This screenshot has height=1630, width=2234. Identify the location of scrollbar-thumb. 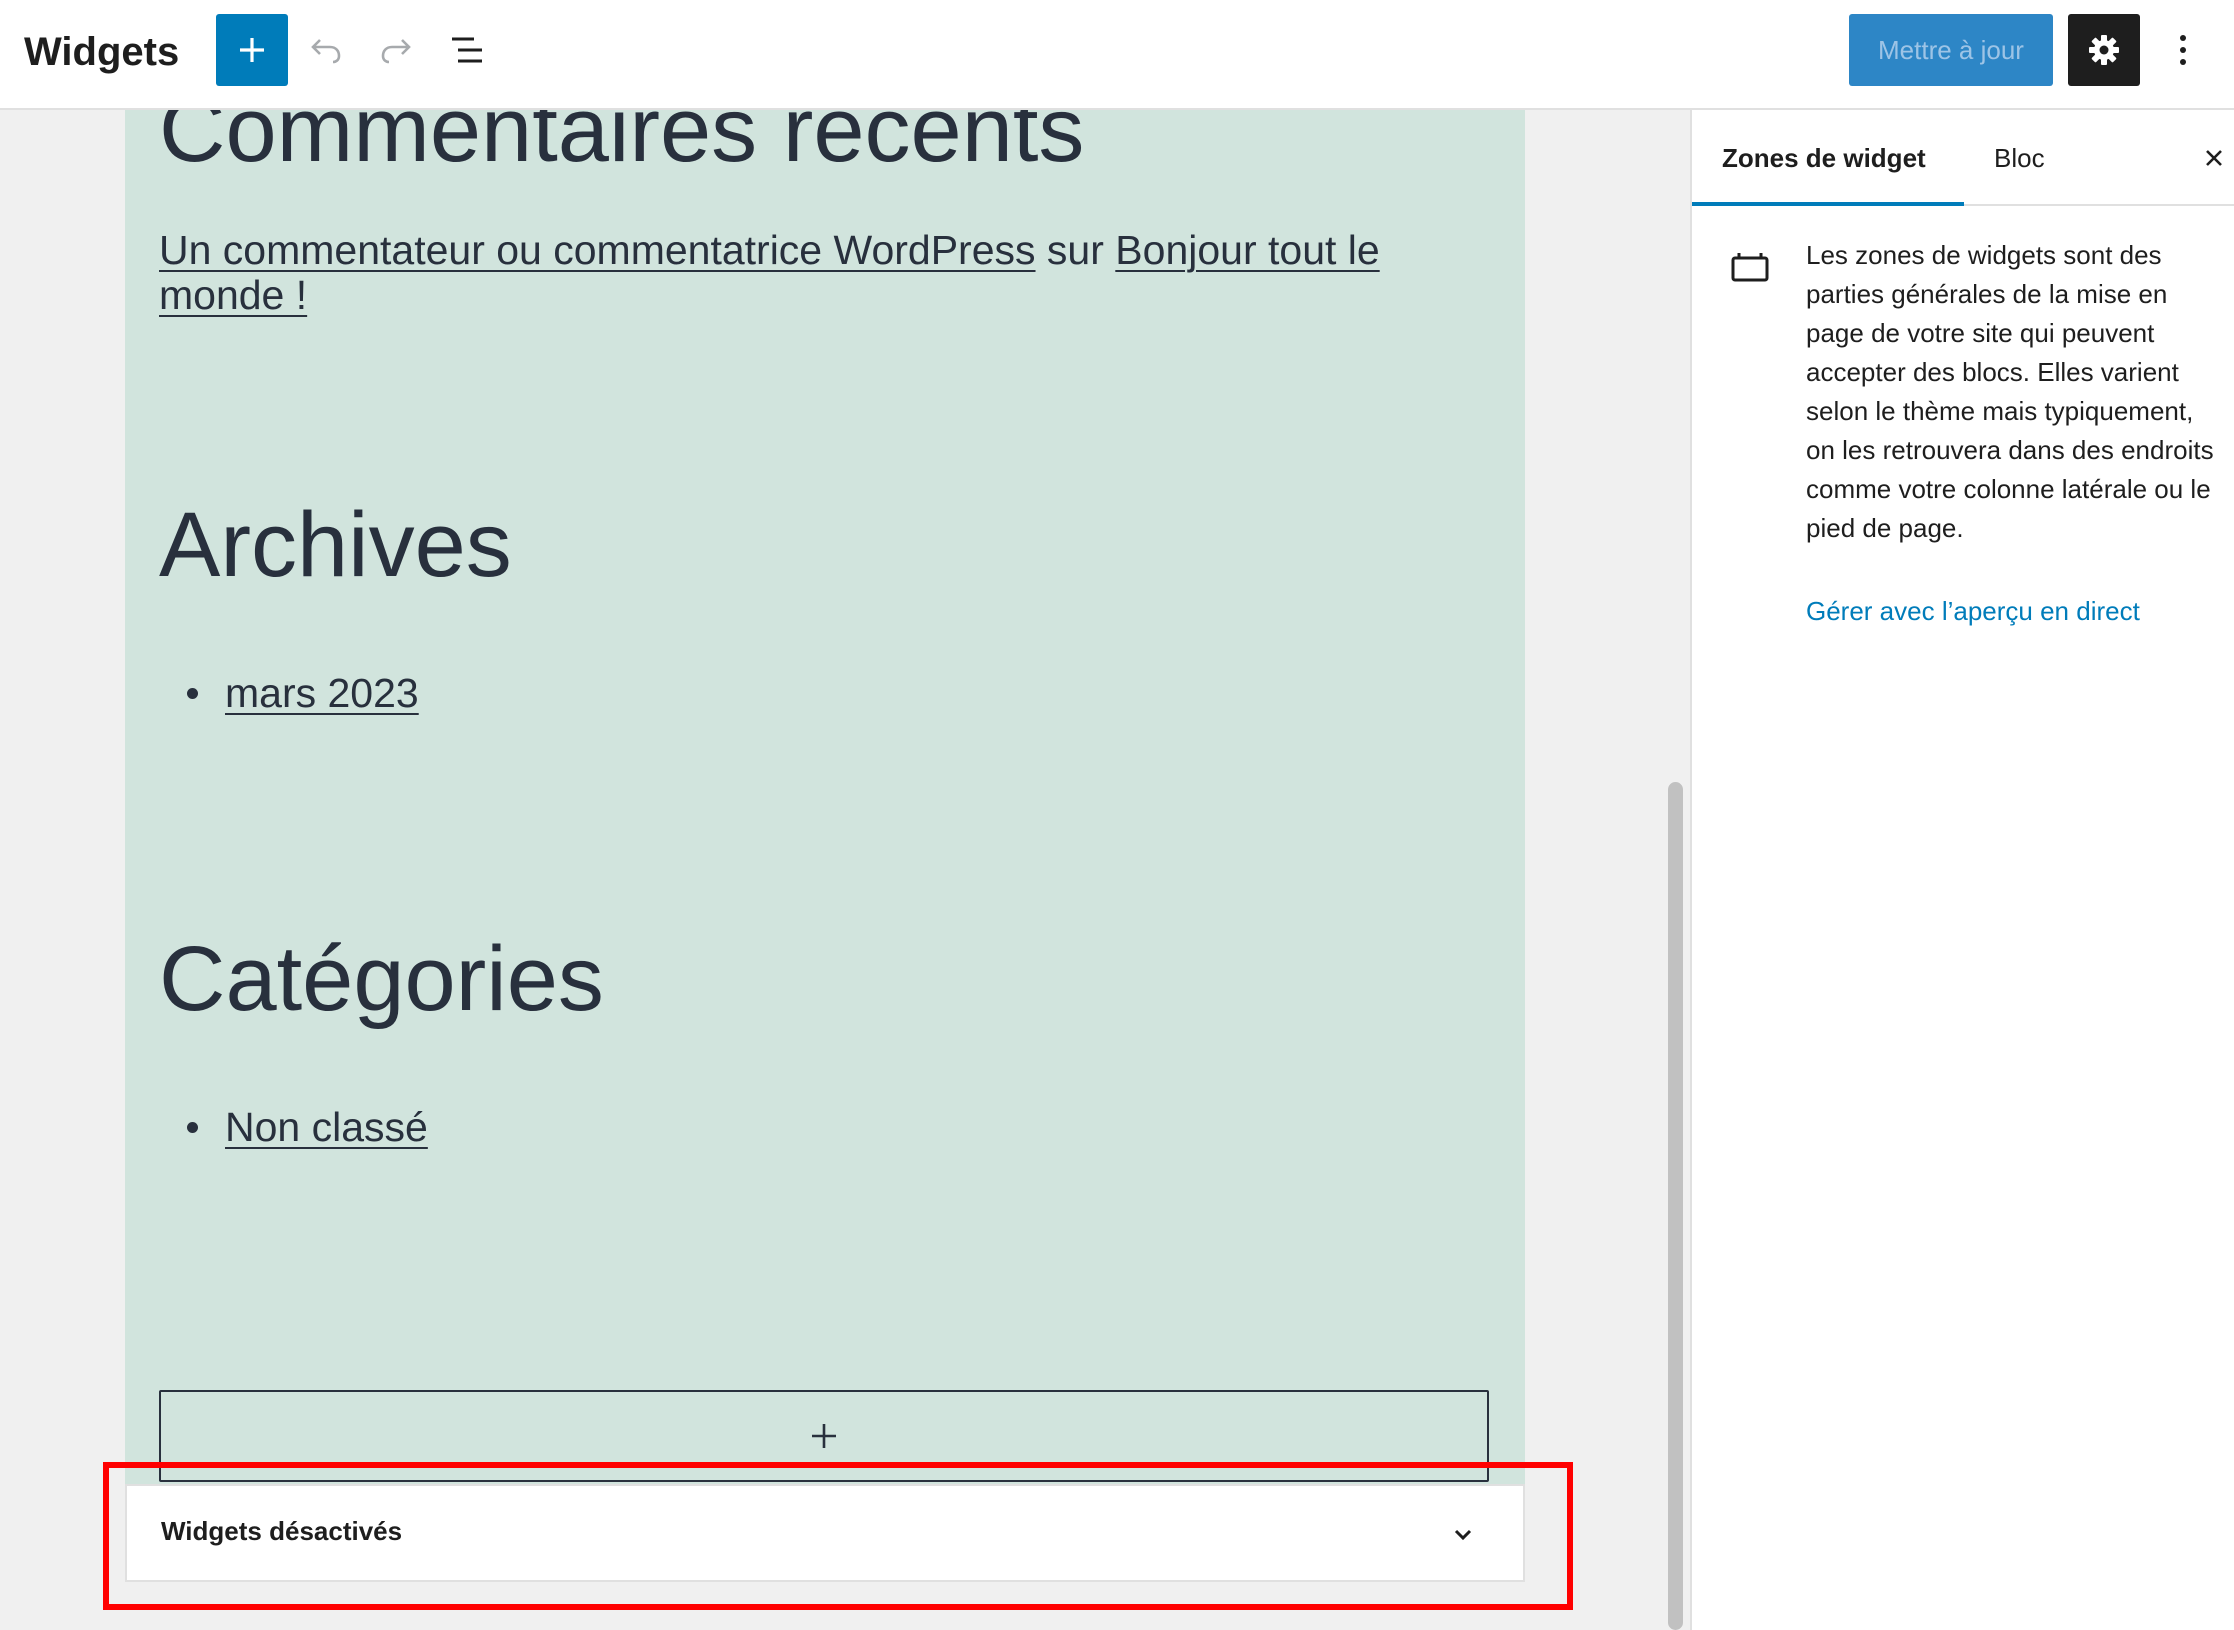
(1675, 1206).